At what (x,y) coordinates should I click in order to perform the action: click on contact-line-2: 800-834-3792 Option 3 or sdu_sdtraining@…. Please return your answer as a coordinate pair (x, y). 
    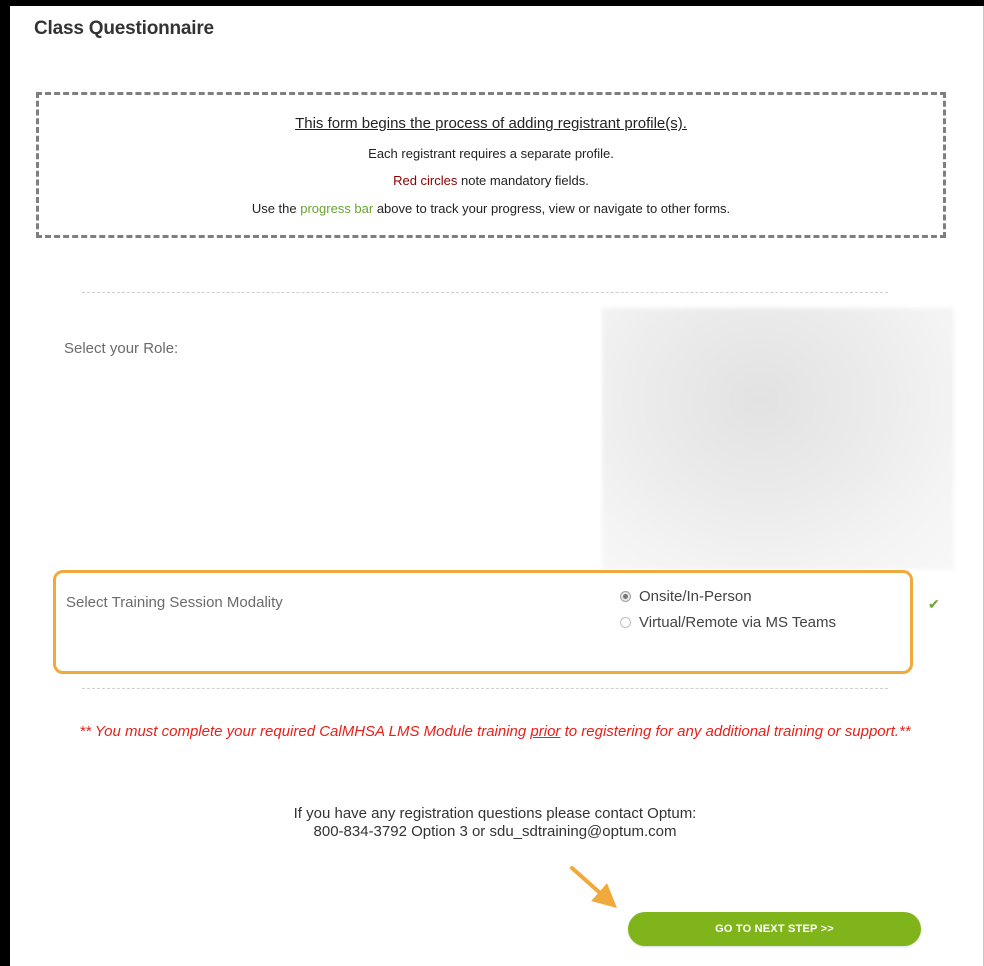
    Looking at the image, I should click on (495, 831).